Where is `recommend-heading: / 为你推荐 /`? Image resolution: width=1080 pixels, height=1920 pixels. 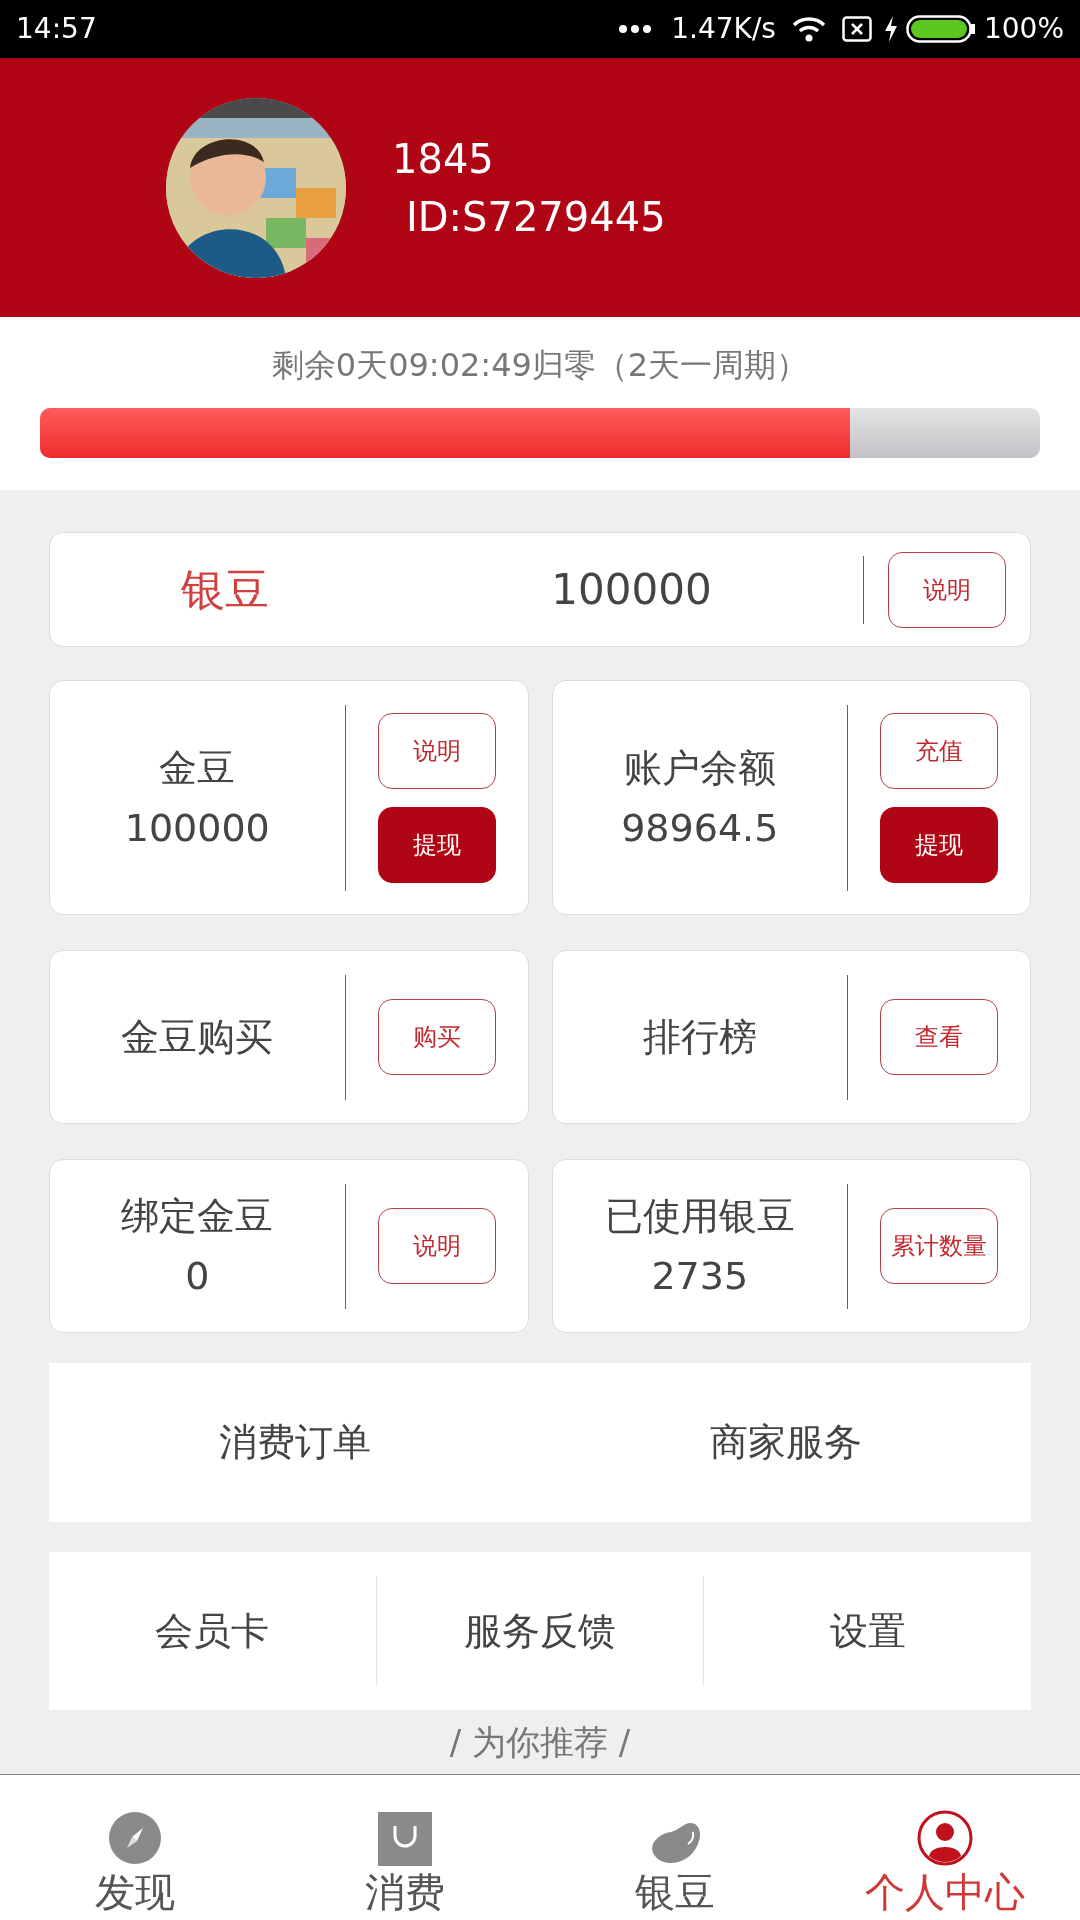
recommend-heading: / 为你推荐 / is located at coordinates (540, 1742).